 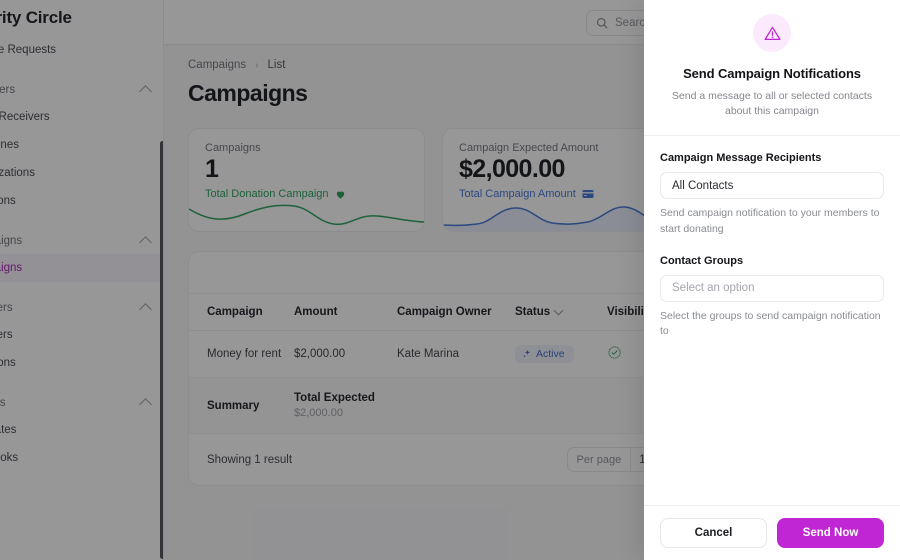 I want to click on recipients-value: All Contacts, so click(x=703, y=185).